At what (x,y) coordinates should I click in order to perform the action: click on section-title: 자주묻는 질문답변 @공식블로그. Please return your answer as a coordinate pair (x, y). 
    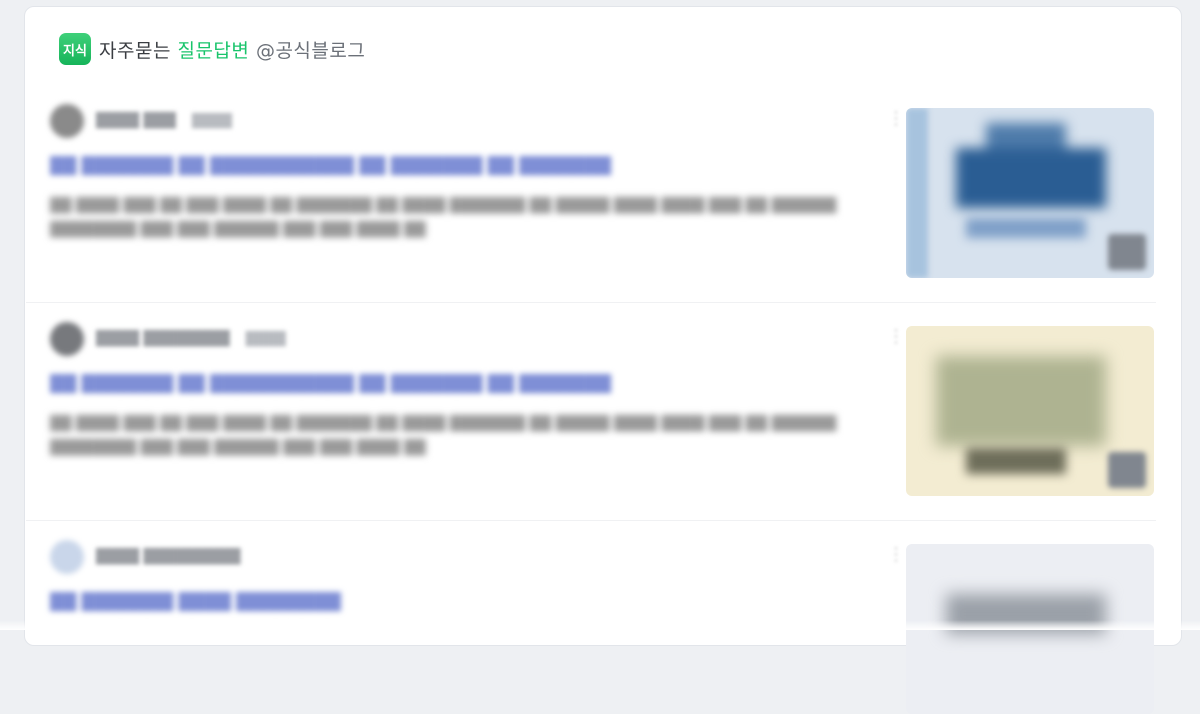
    Looking at the image, I should click on (232, 49).